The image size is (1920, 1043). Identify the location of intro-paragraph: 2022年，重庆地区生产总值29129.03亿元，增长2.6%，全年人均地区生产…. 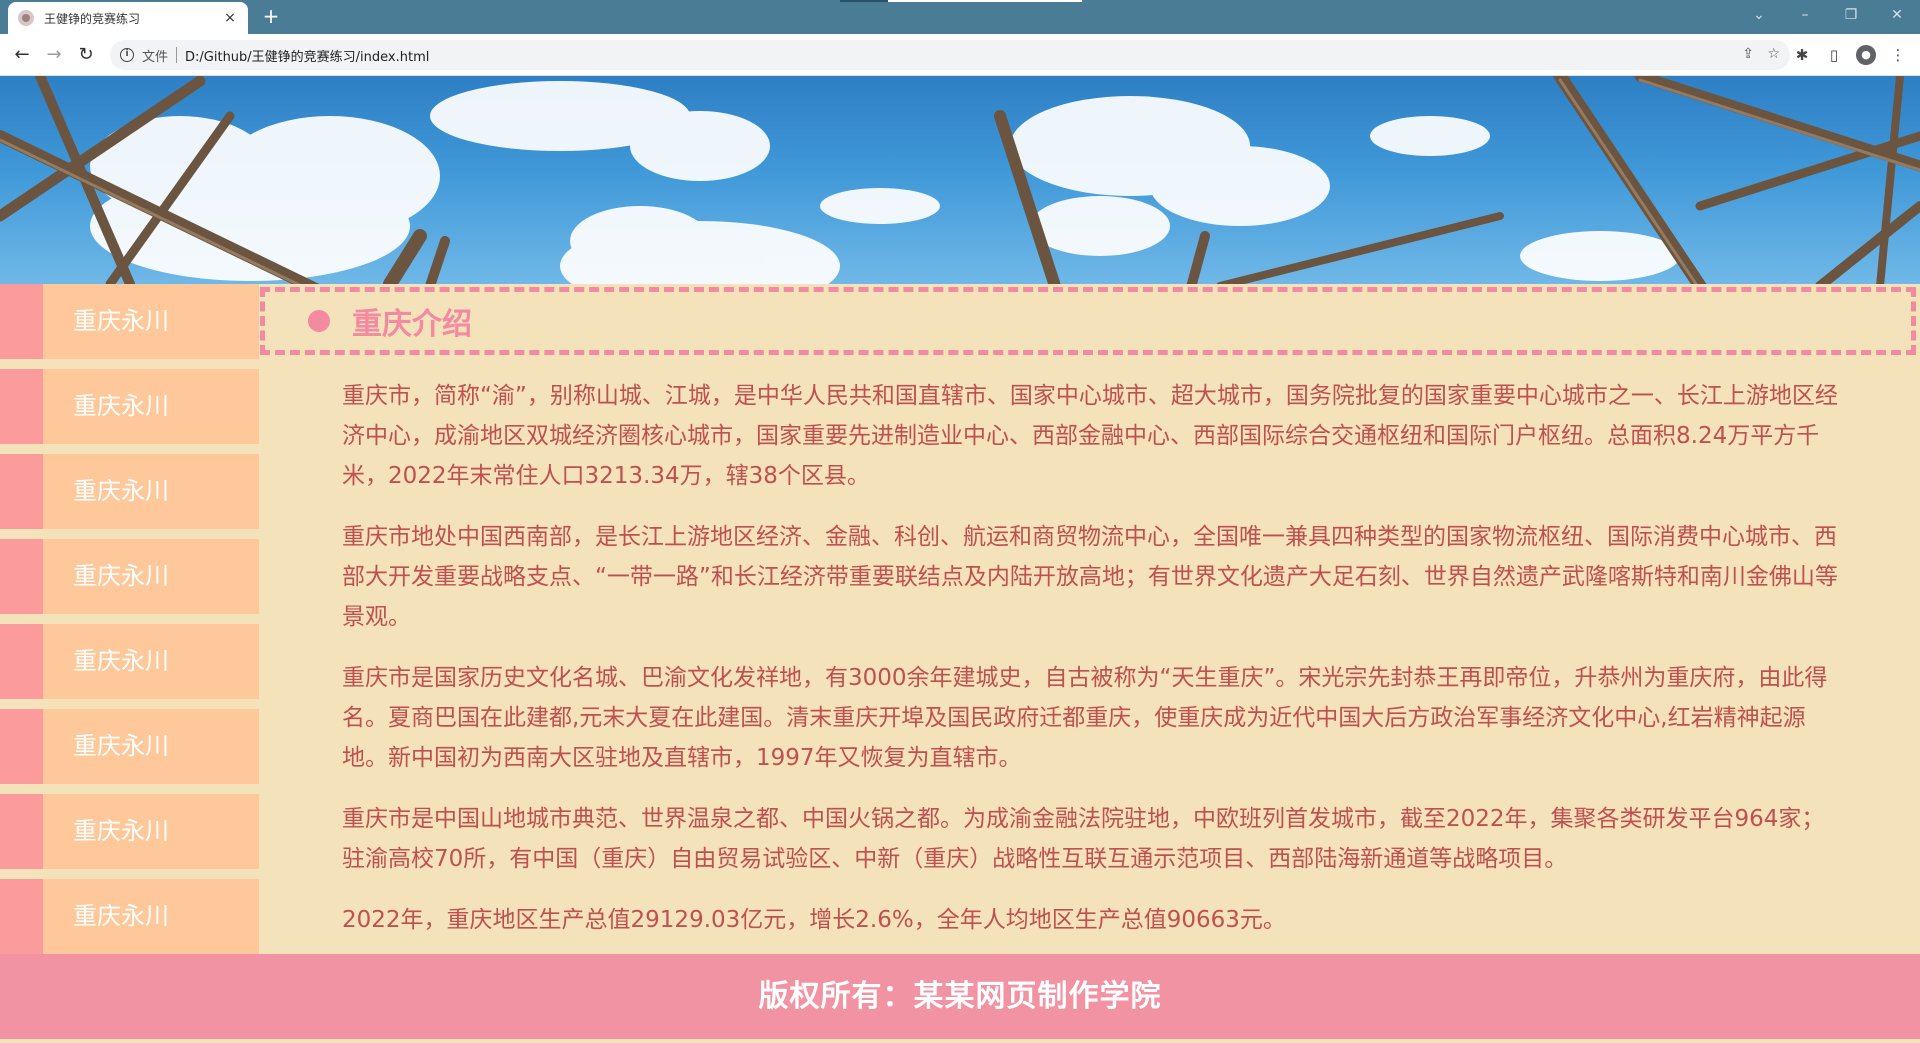
(814, 920).